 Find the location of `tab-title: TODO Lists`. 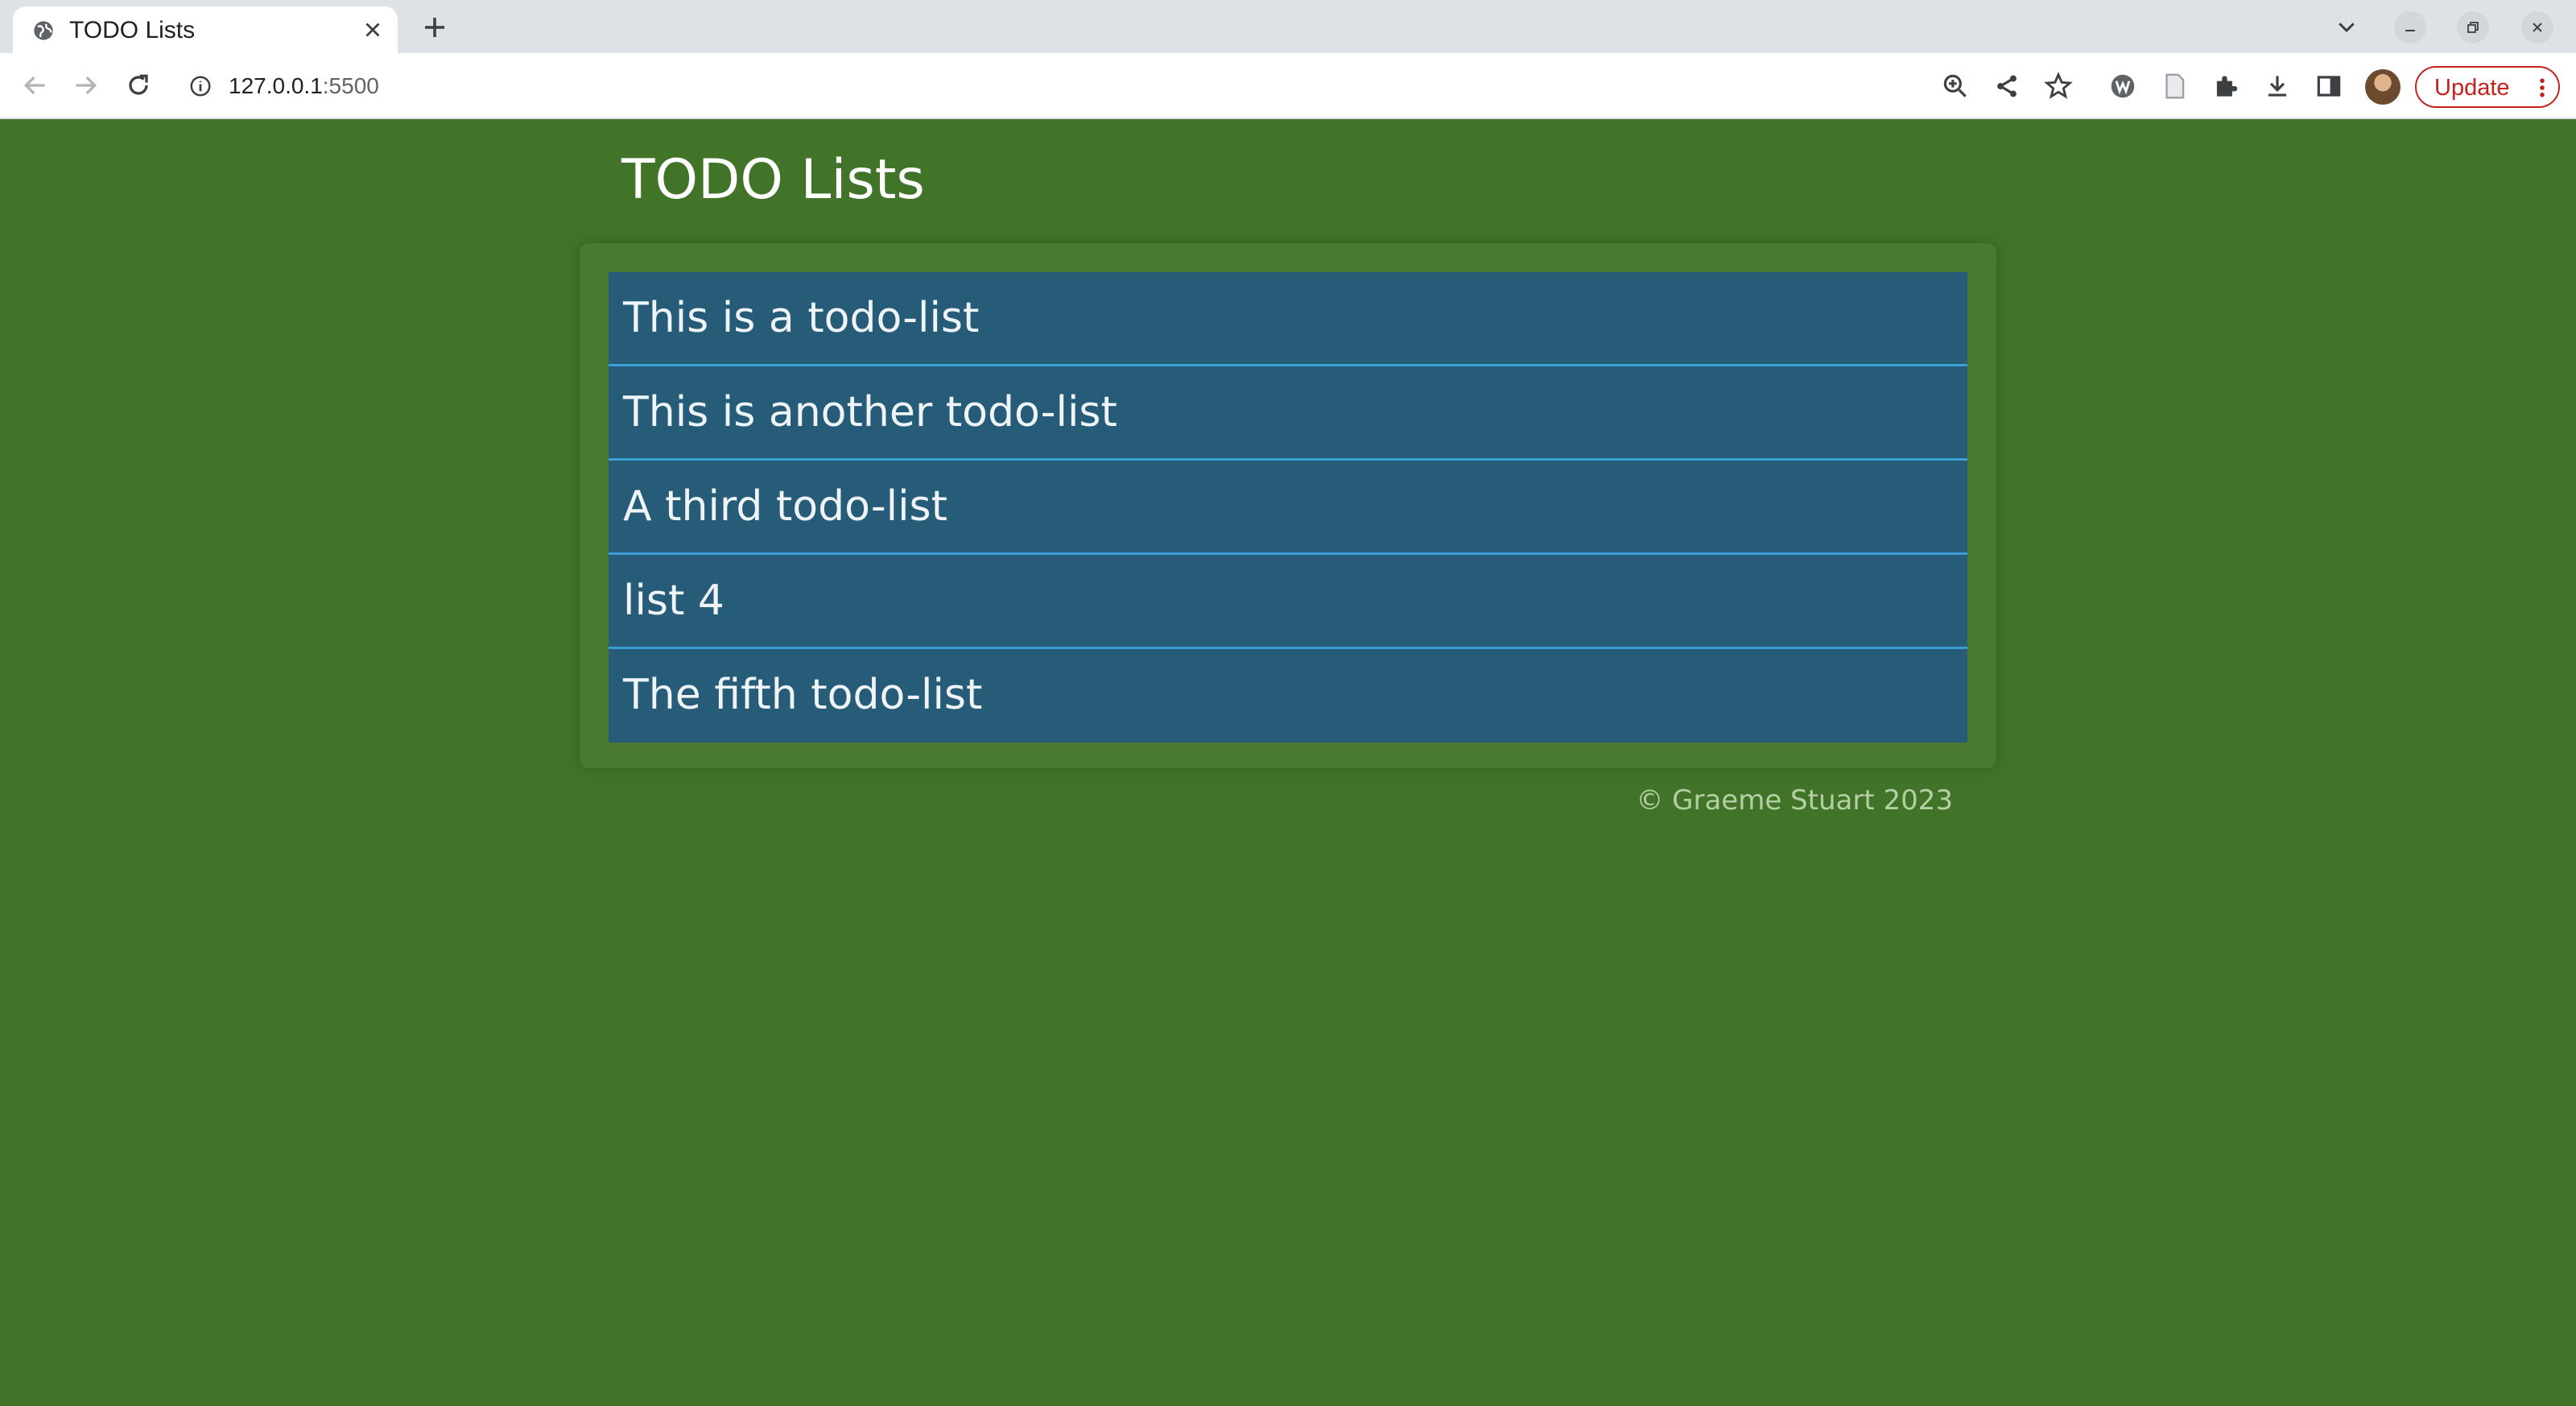

tab-title: TODO Lists is located at coordinates (132, 30).